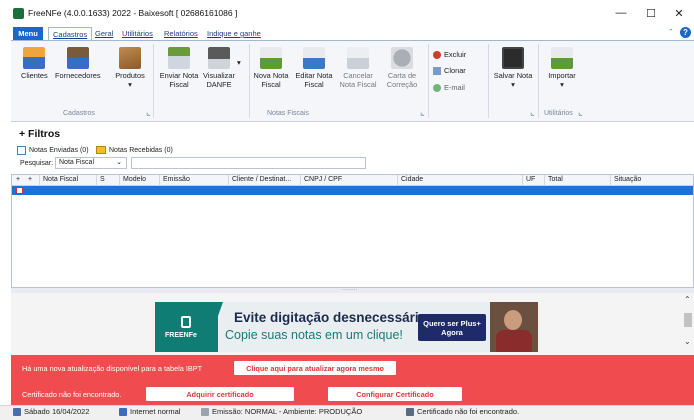 This screenshot has width=694, height=420. Describe the element at coordinates (78, 63) in the screenshot. I see `fornecedores-button: Fornecedores` at that location.